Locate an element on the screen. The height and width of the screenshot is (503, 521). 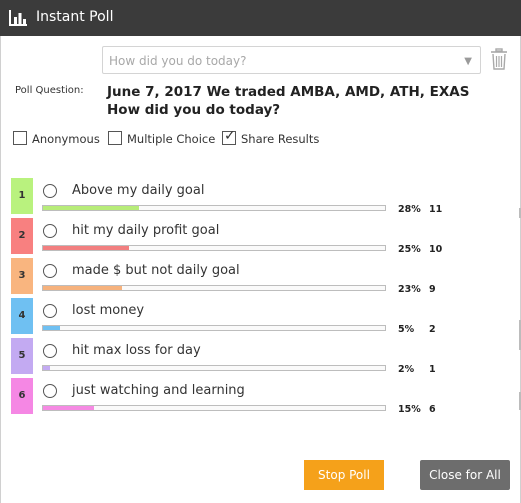
multiple-choice-checkbox is located at coordinates (115, 138).